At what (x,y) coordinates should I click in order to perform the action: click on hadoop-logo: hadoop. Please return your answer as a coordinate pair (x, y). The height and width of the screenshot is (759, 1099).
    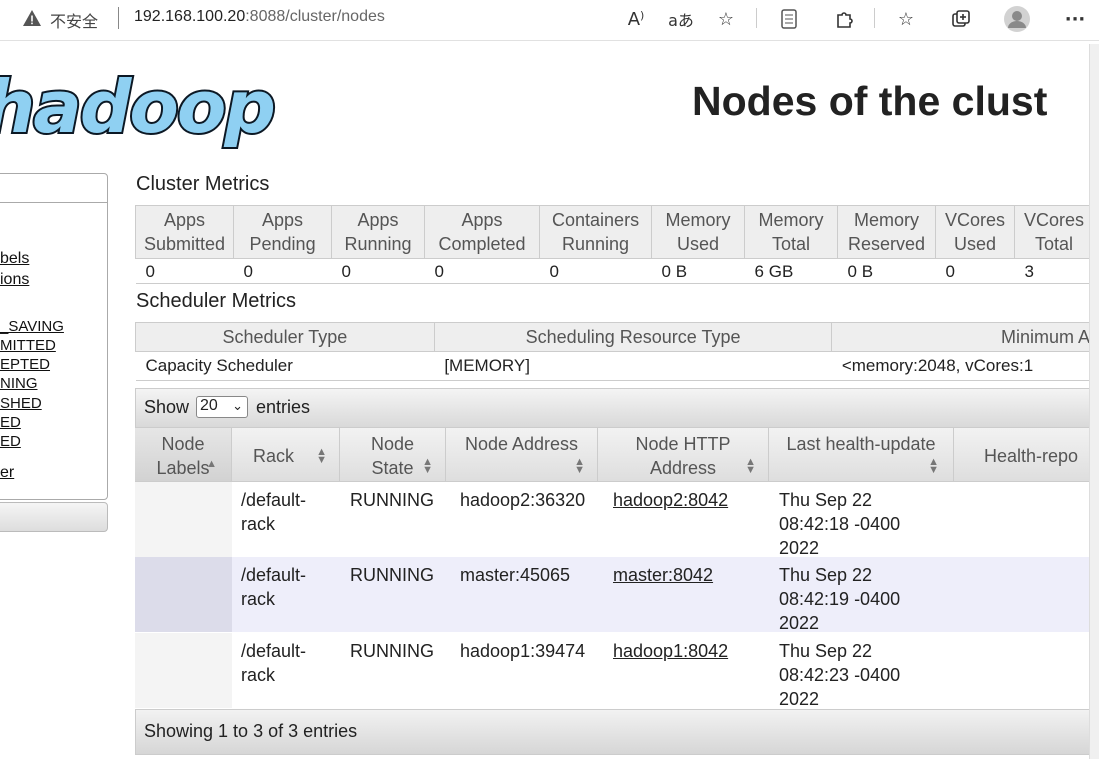
    Looking at the image, I should click on (139, 107).